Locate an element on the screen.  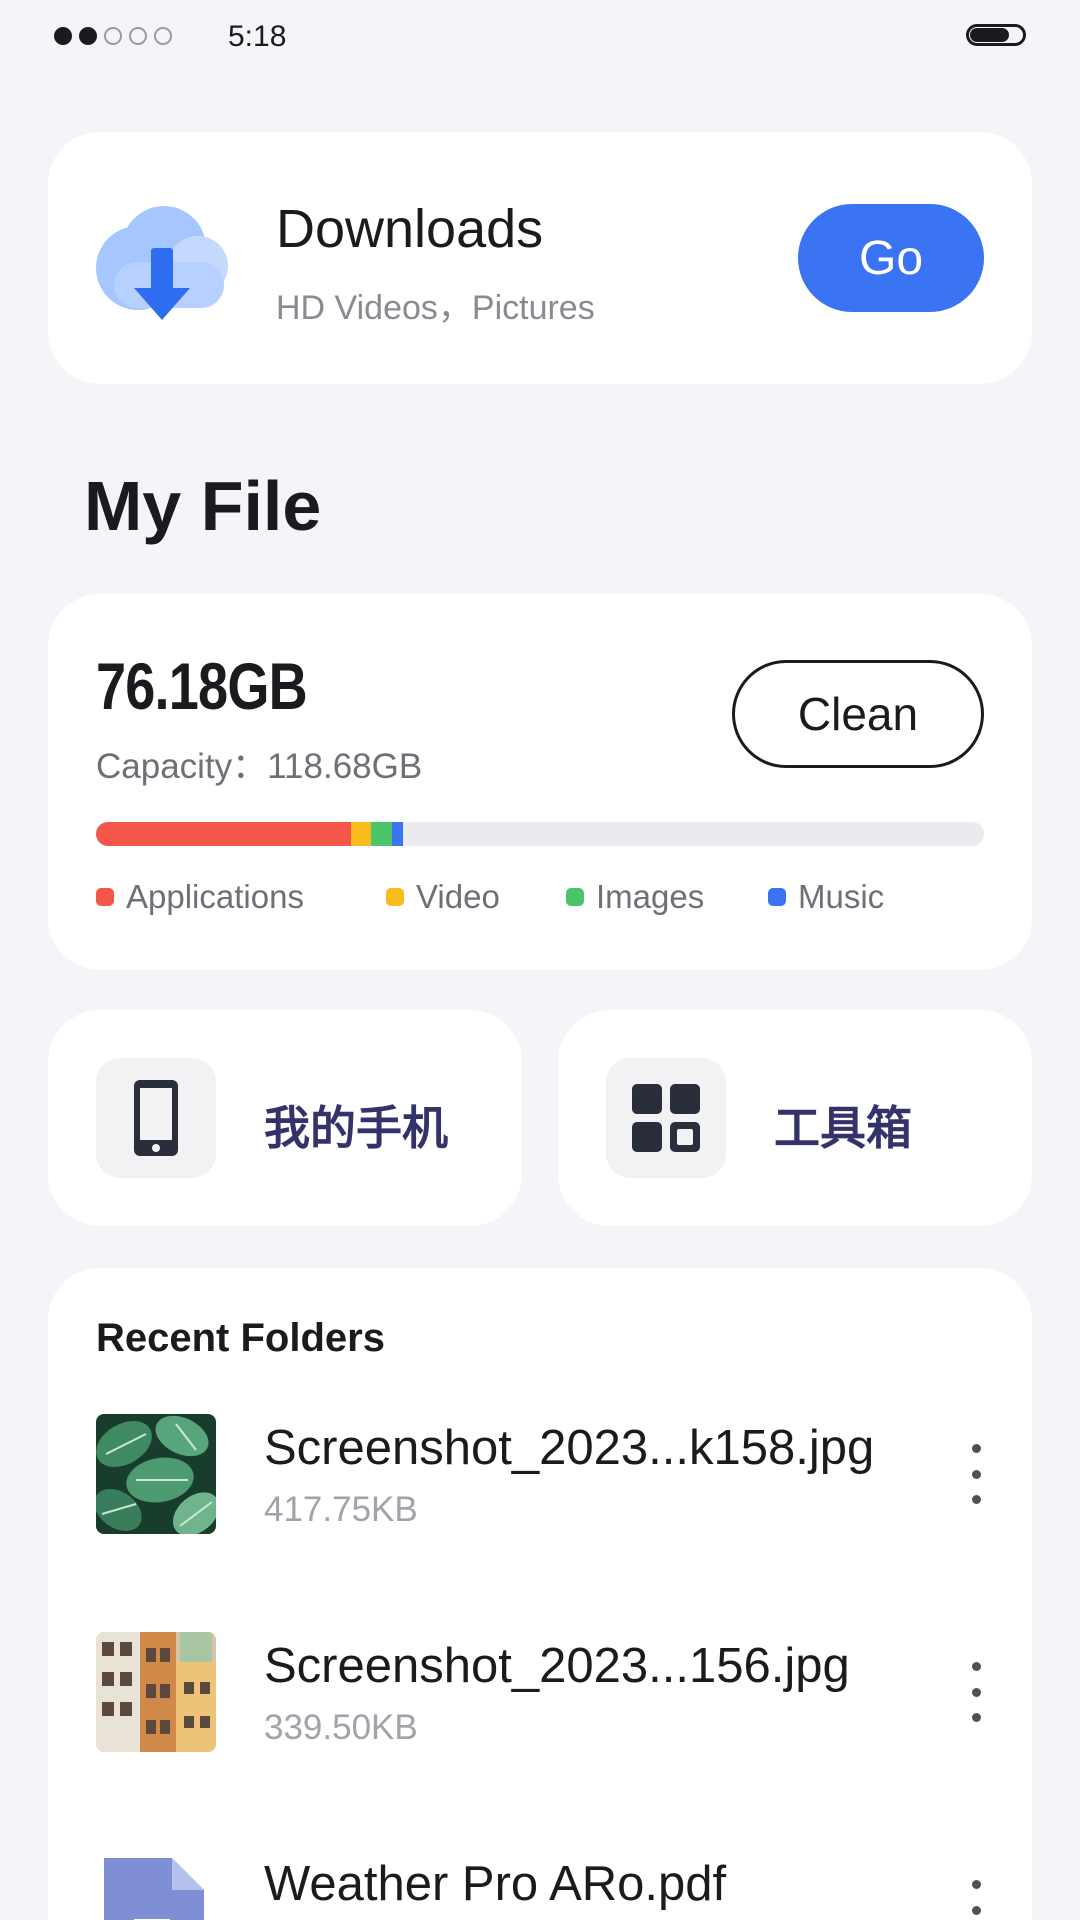
list-item: Weather Pro ARo.pdf is located at coordinates (540, 1885).